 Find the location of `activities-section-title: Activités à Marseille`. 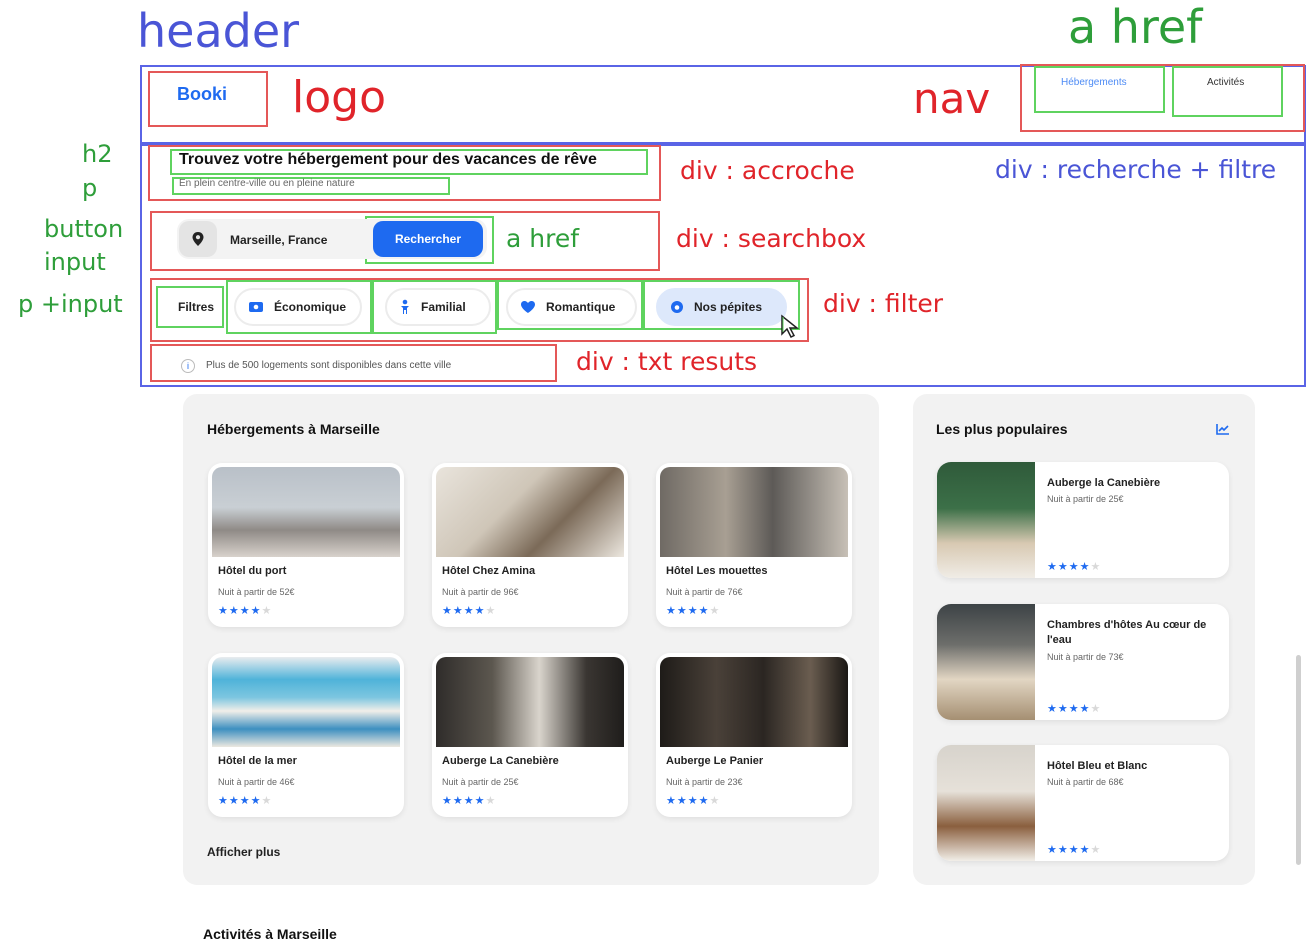

activities-section-title: Activités à Marseille is located at coordinates (270, 934).